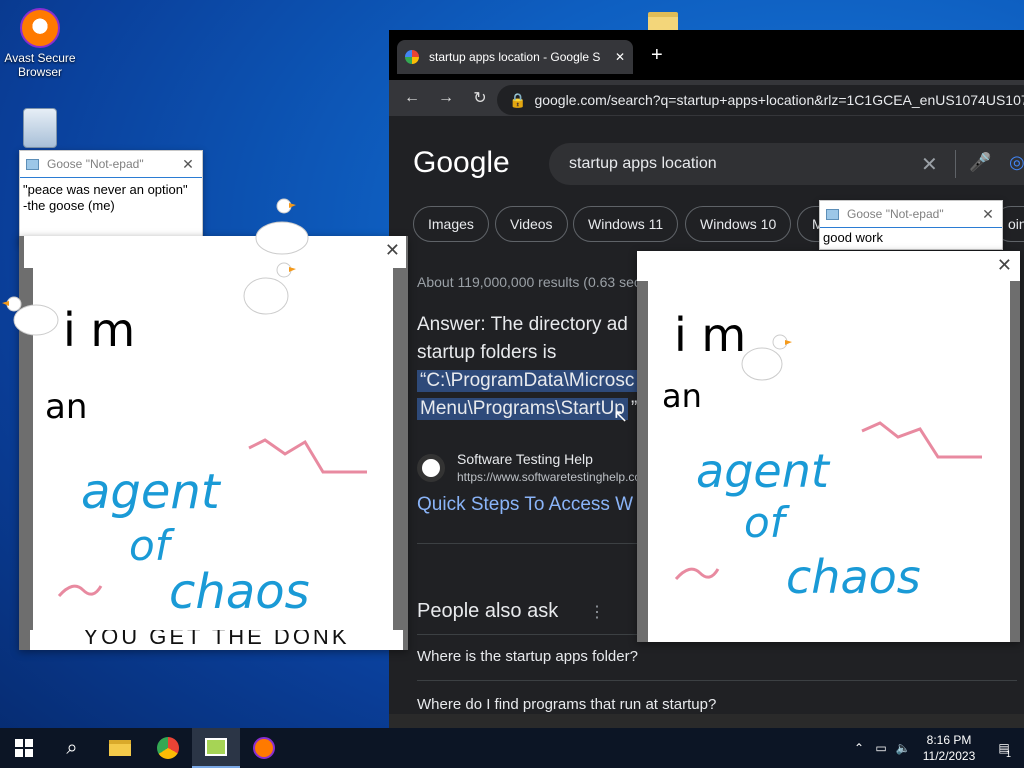 This screenshot has height=768, width=1024. I want to click on file-explorer-icon, so click(120, 748).